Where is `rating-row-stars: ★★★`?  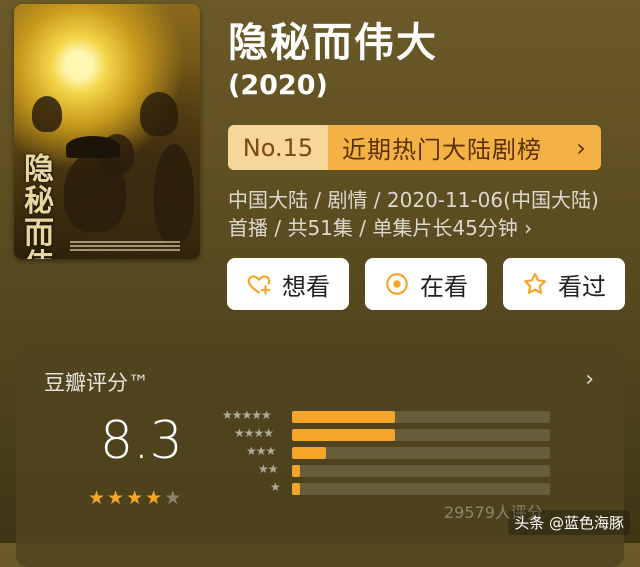
rating-row-stars: ★★★ is located at coordinates (261, 451).